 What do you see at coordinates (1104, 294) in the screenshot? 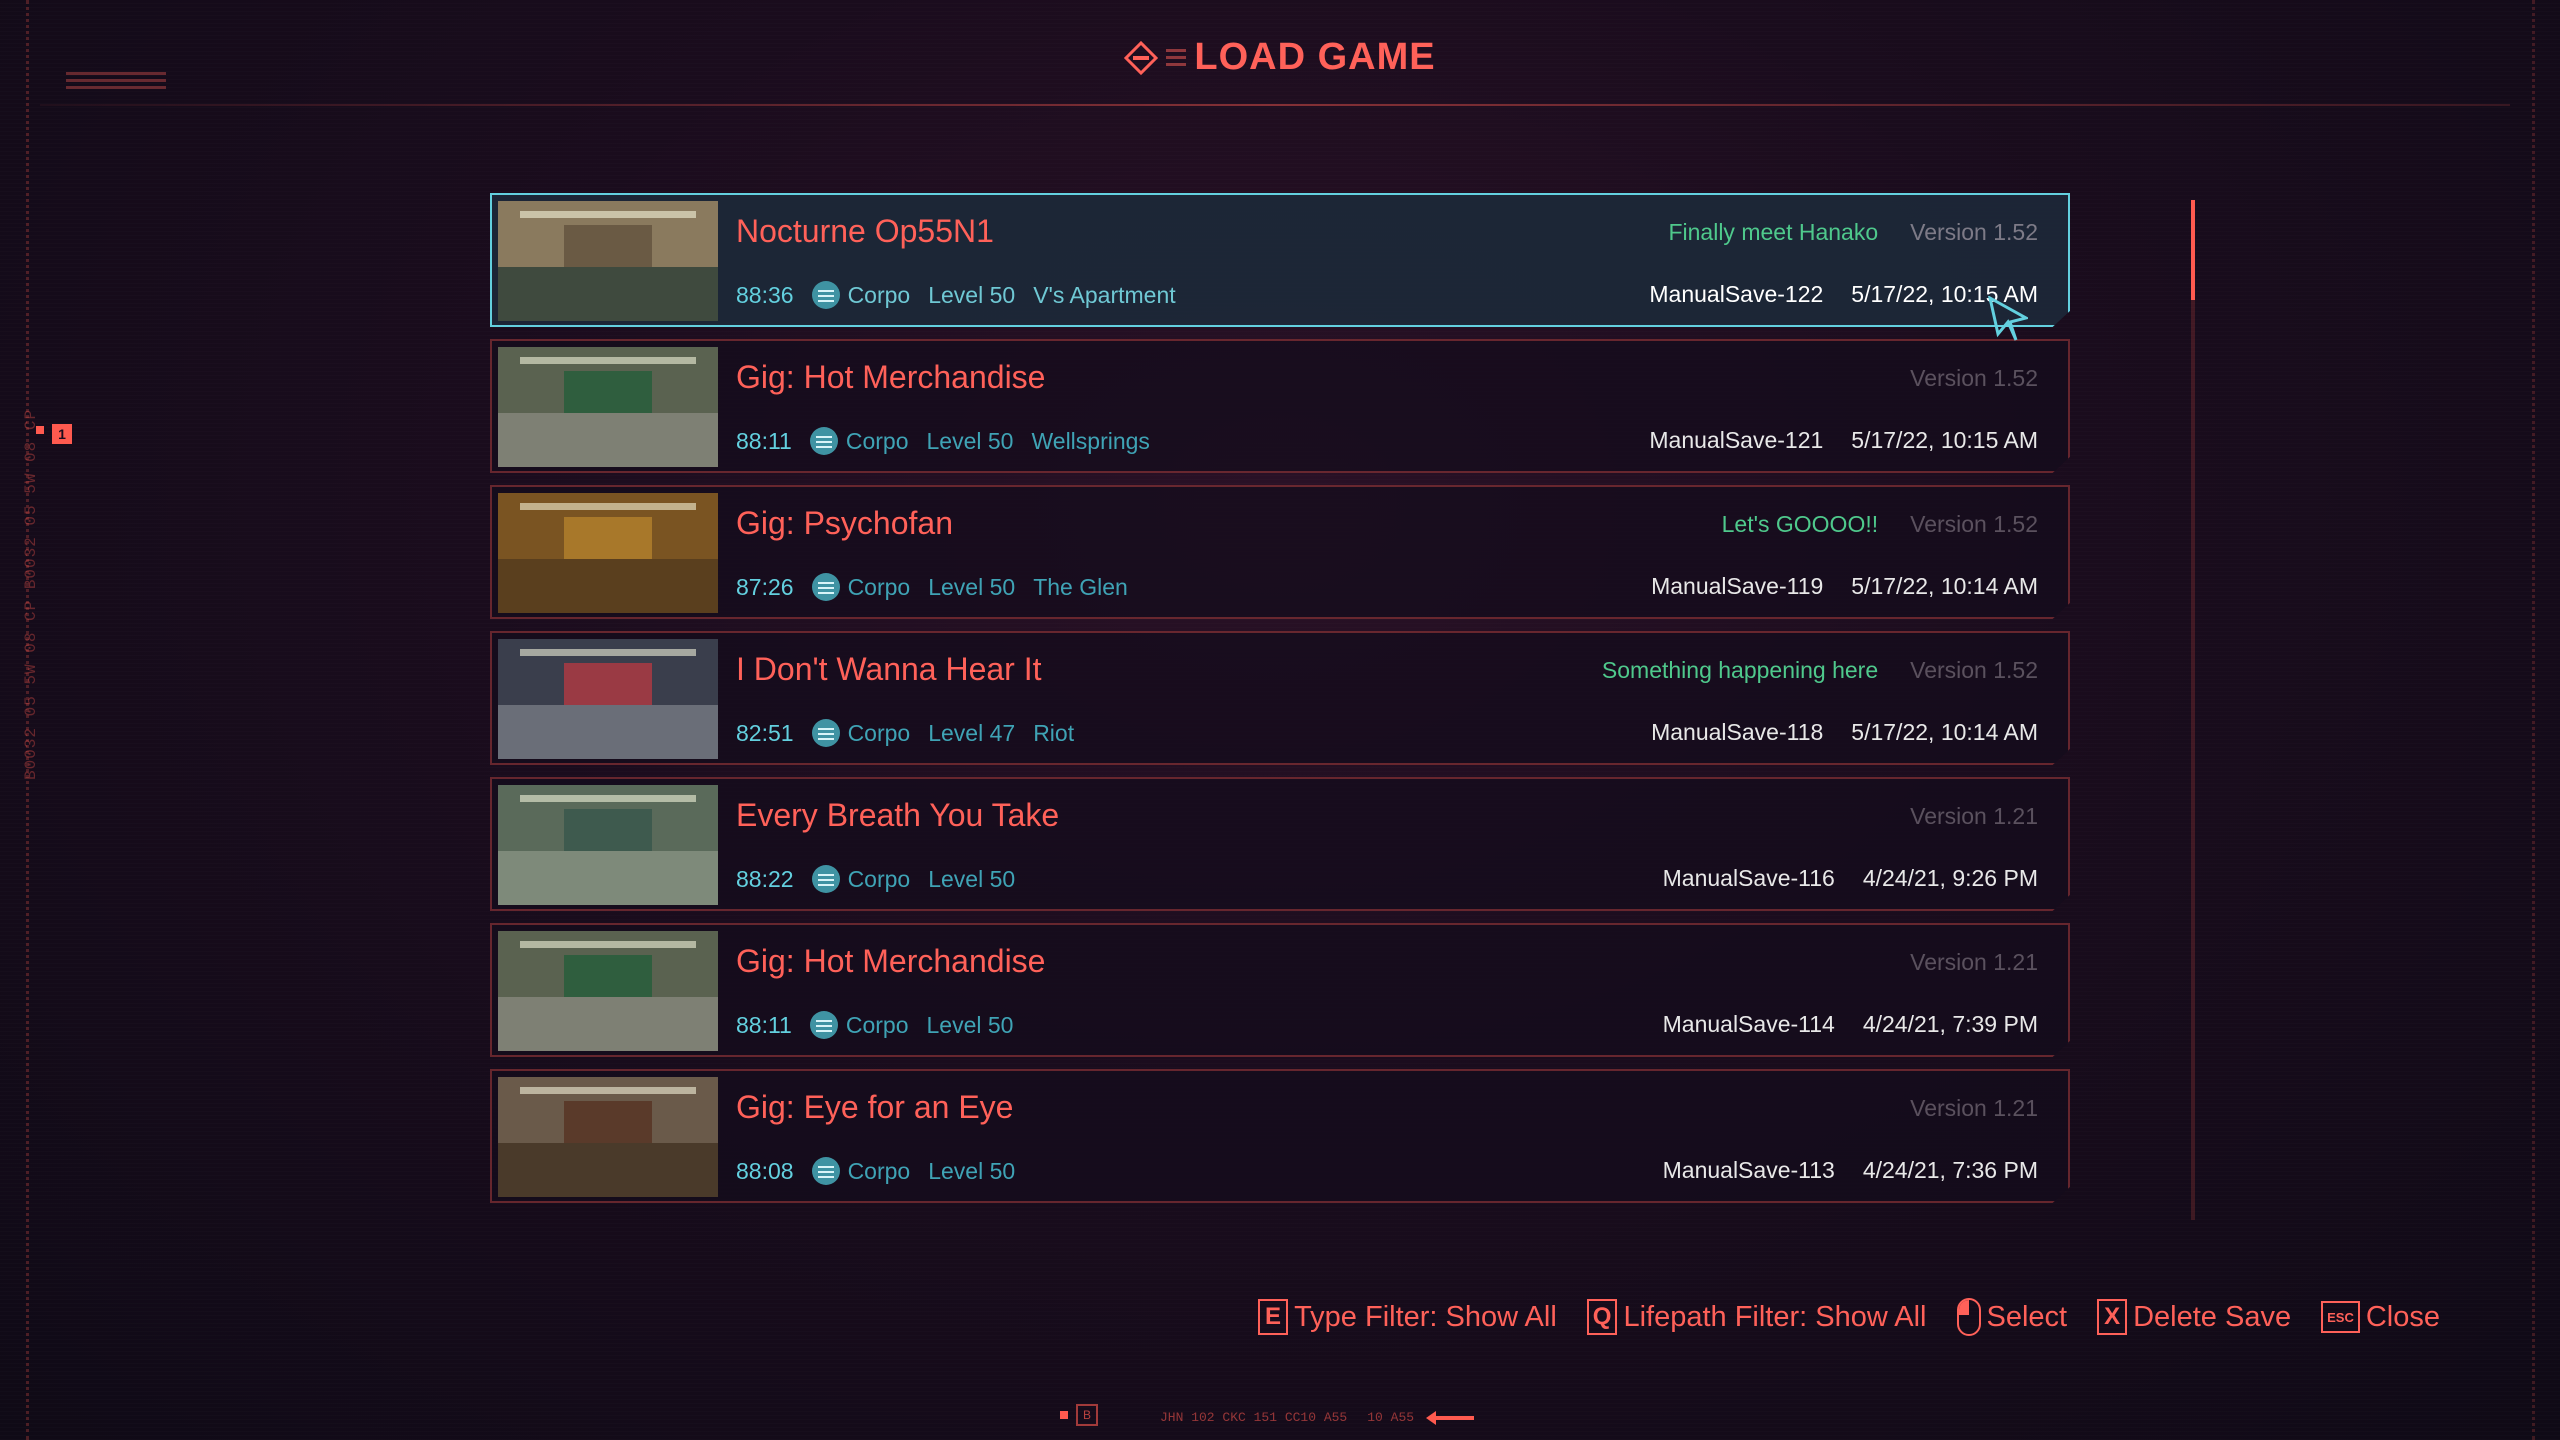
I see `save-location: V's Apartment` at bounding box center [1104, 294].